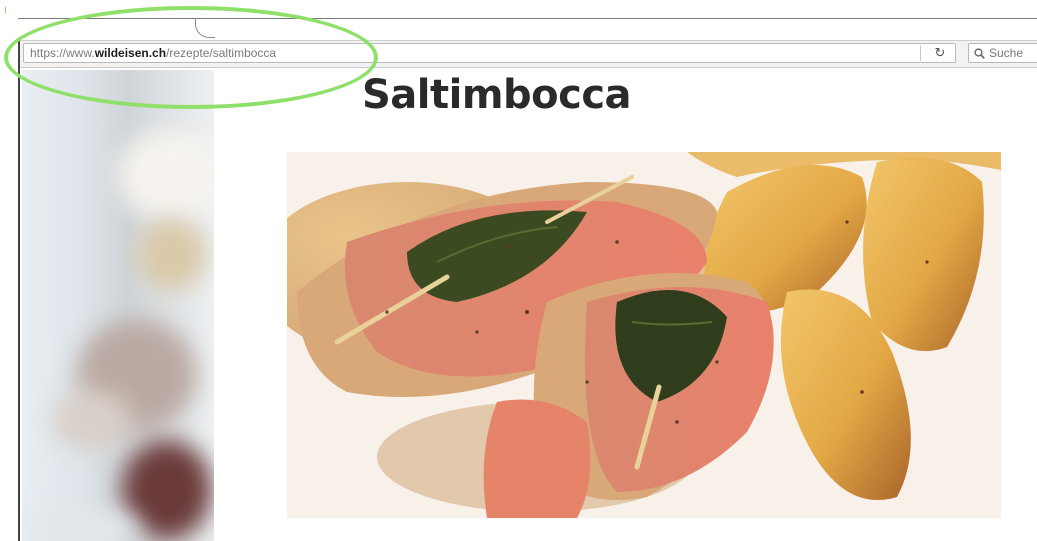  Describe the element at coordinates (527, 29) in the screenshot. I see `tab-strip` at that location.